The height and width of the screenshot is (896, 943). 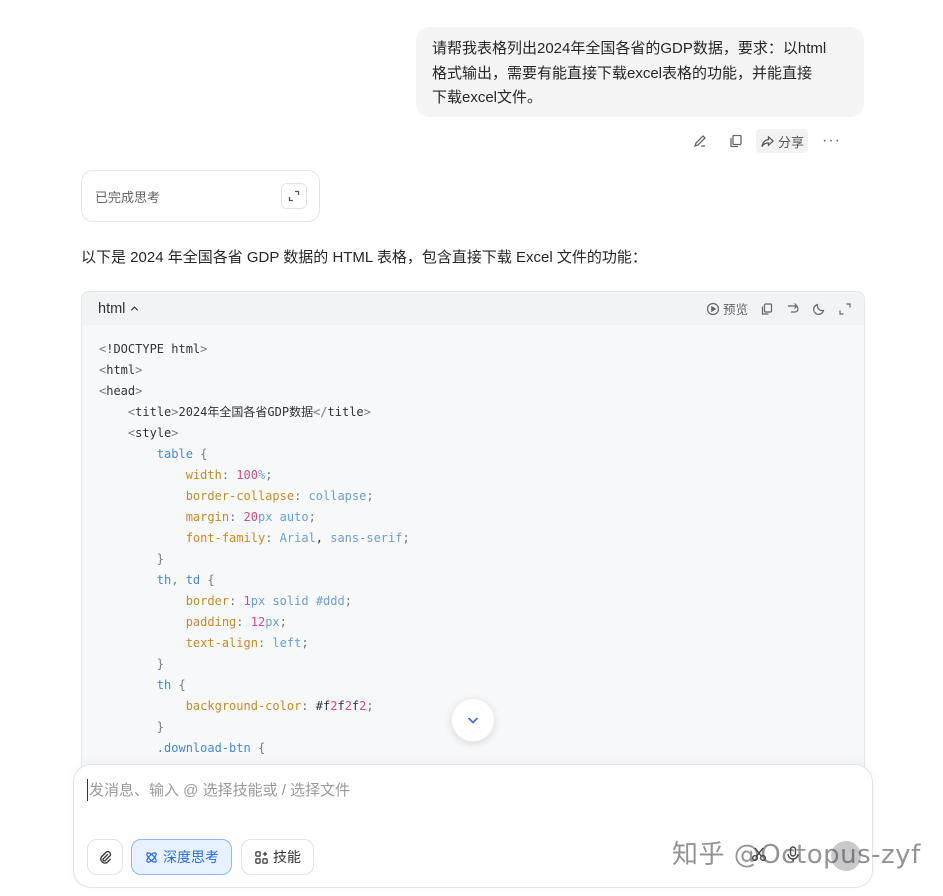 I want to click on theme-toggle-button, so click(x=819, y=309).